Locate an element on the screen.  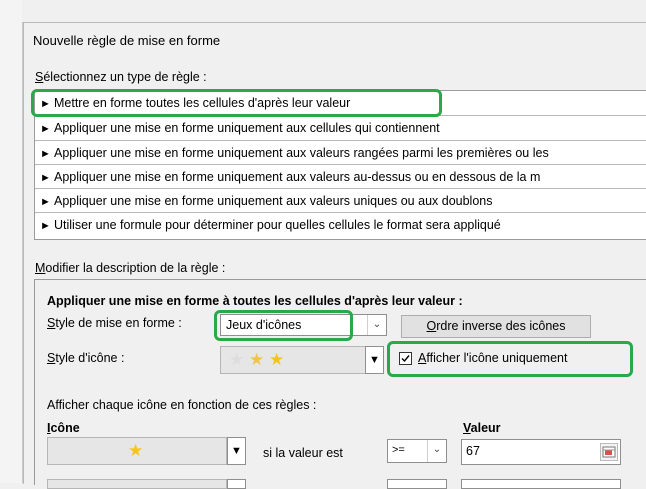
icon-rule-1-operator-select: >= ⌄ is located at coordinates (417, 451).